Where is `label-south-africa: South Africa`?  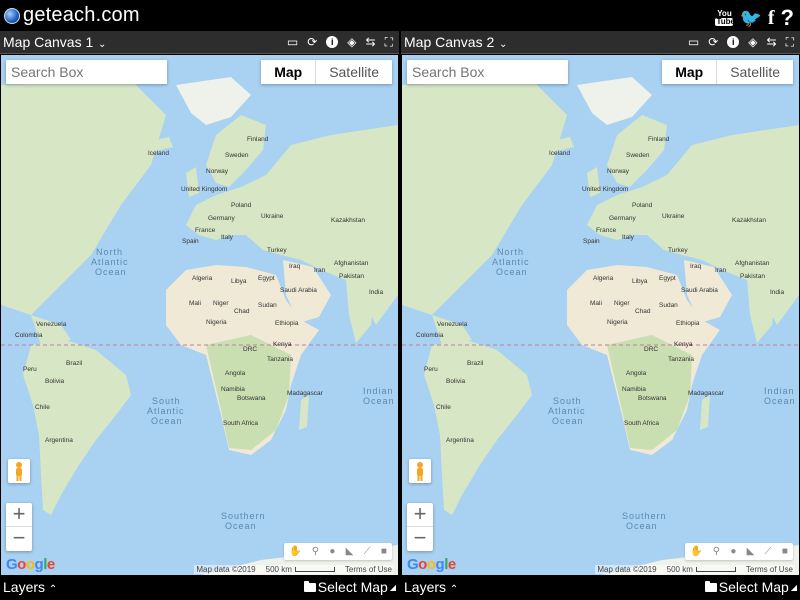 label-south-africa: South Africa is located at coordinates (240, 423).